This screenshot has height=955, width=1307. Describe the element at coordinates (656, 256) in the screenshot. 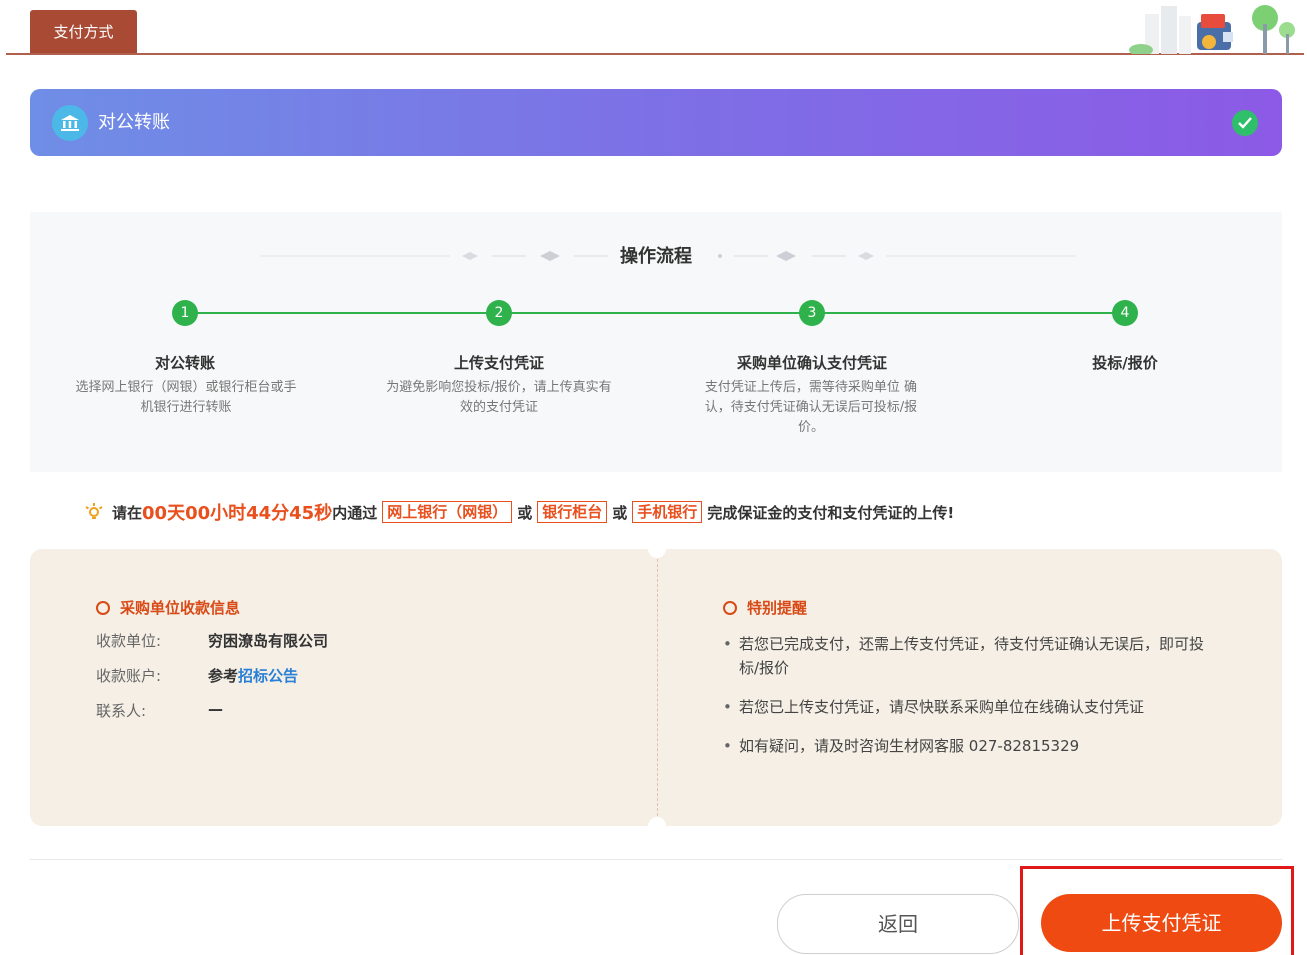

I see `process-title: 操作流程` at that location.